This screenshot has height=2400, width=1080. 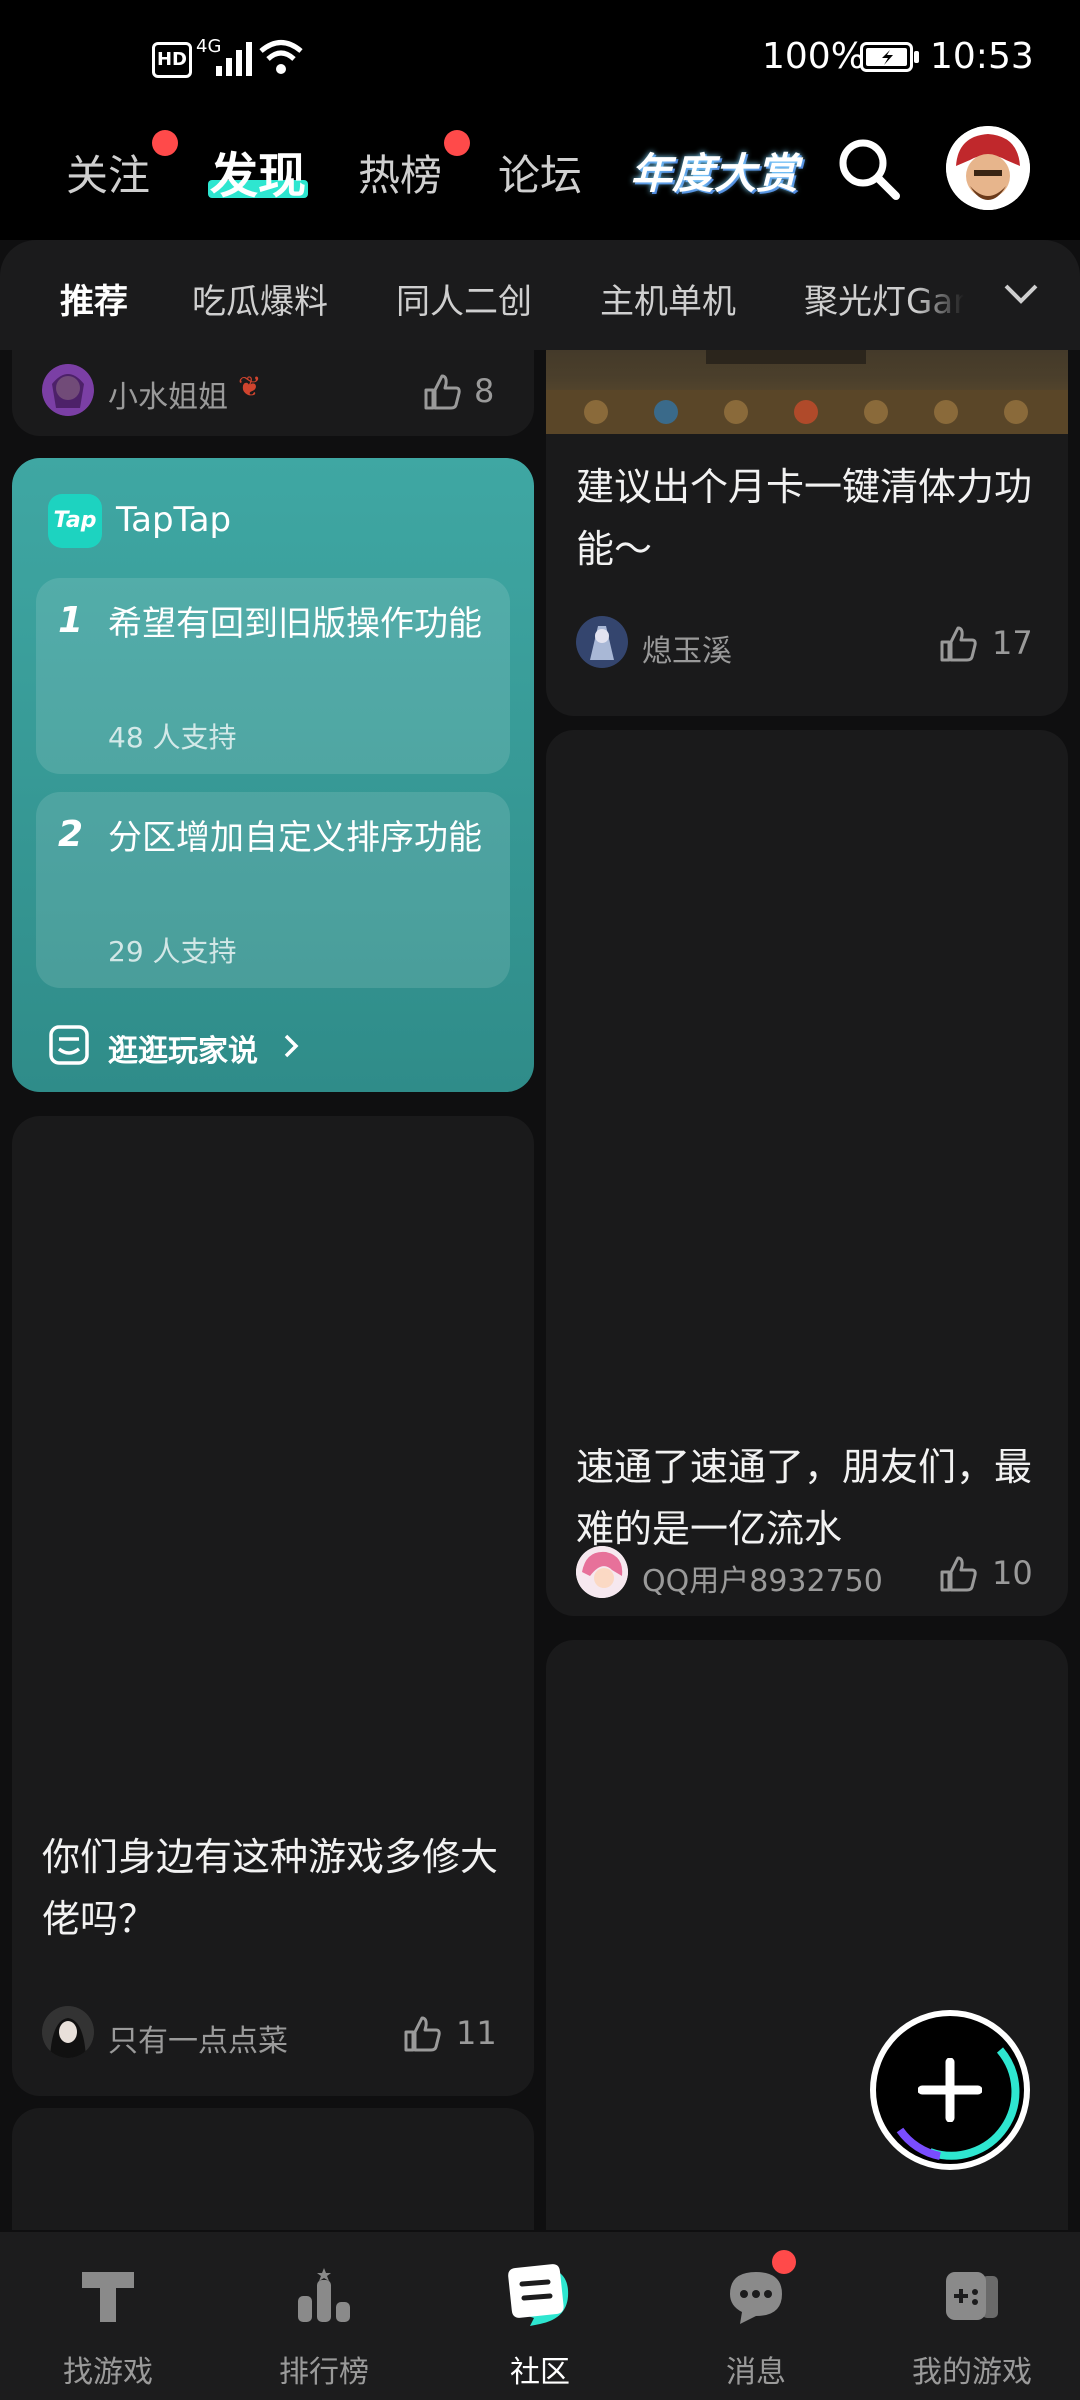 I want to click on support-count: 48 人支持, so click(x=172, y=737).